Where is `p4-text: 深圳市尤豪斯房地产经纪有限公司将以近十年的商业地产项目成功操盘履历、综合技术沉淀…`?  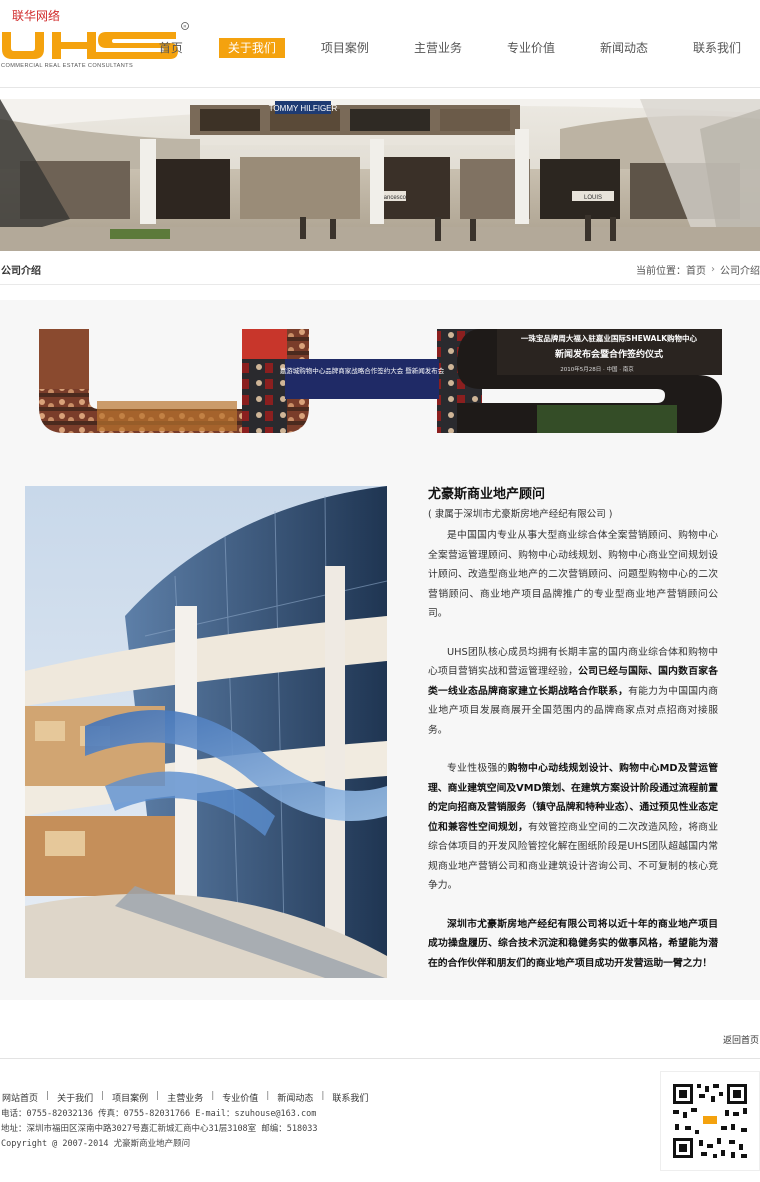 p4-text: 深圳市尤豪斯房地产经纪有限公司将以近十年的商业地产项目成功操盘履历、综合技术沉淀… is located at coordinates (573, 943).